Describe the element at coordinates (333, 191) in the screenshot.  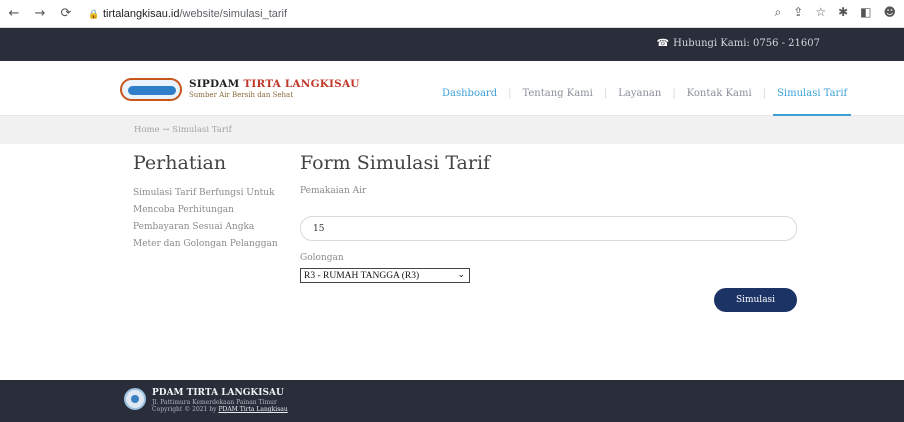
I see `usage-label: Pemakaian Air` at that location.